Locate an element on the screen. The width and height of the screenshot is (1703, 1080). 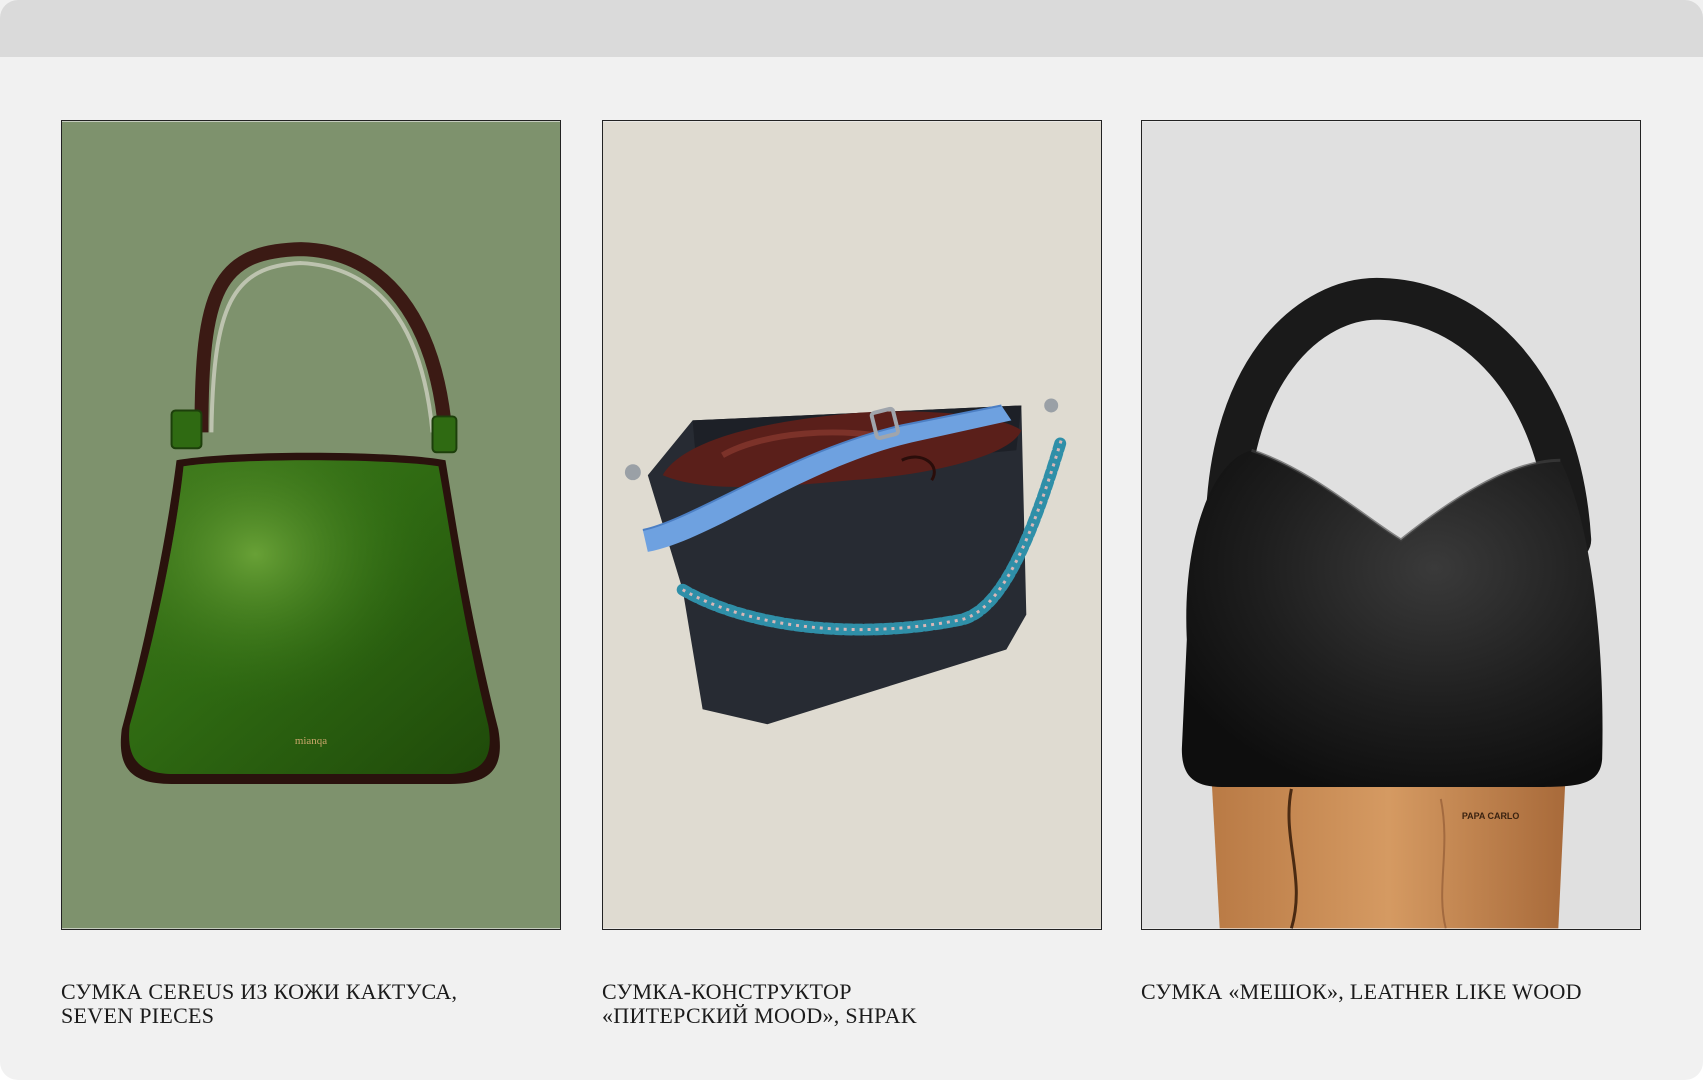
caption-line-1: СУМКА-КОНСТРУКТОР is located at coordinates (727, 991).